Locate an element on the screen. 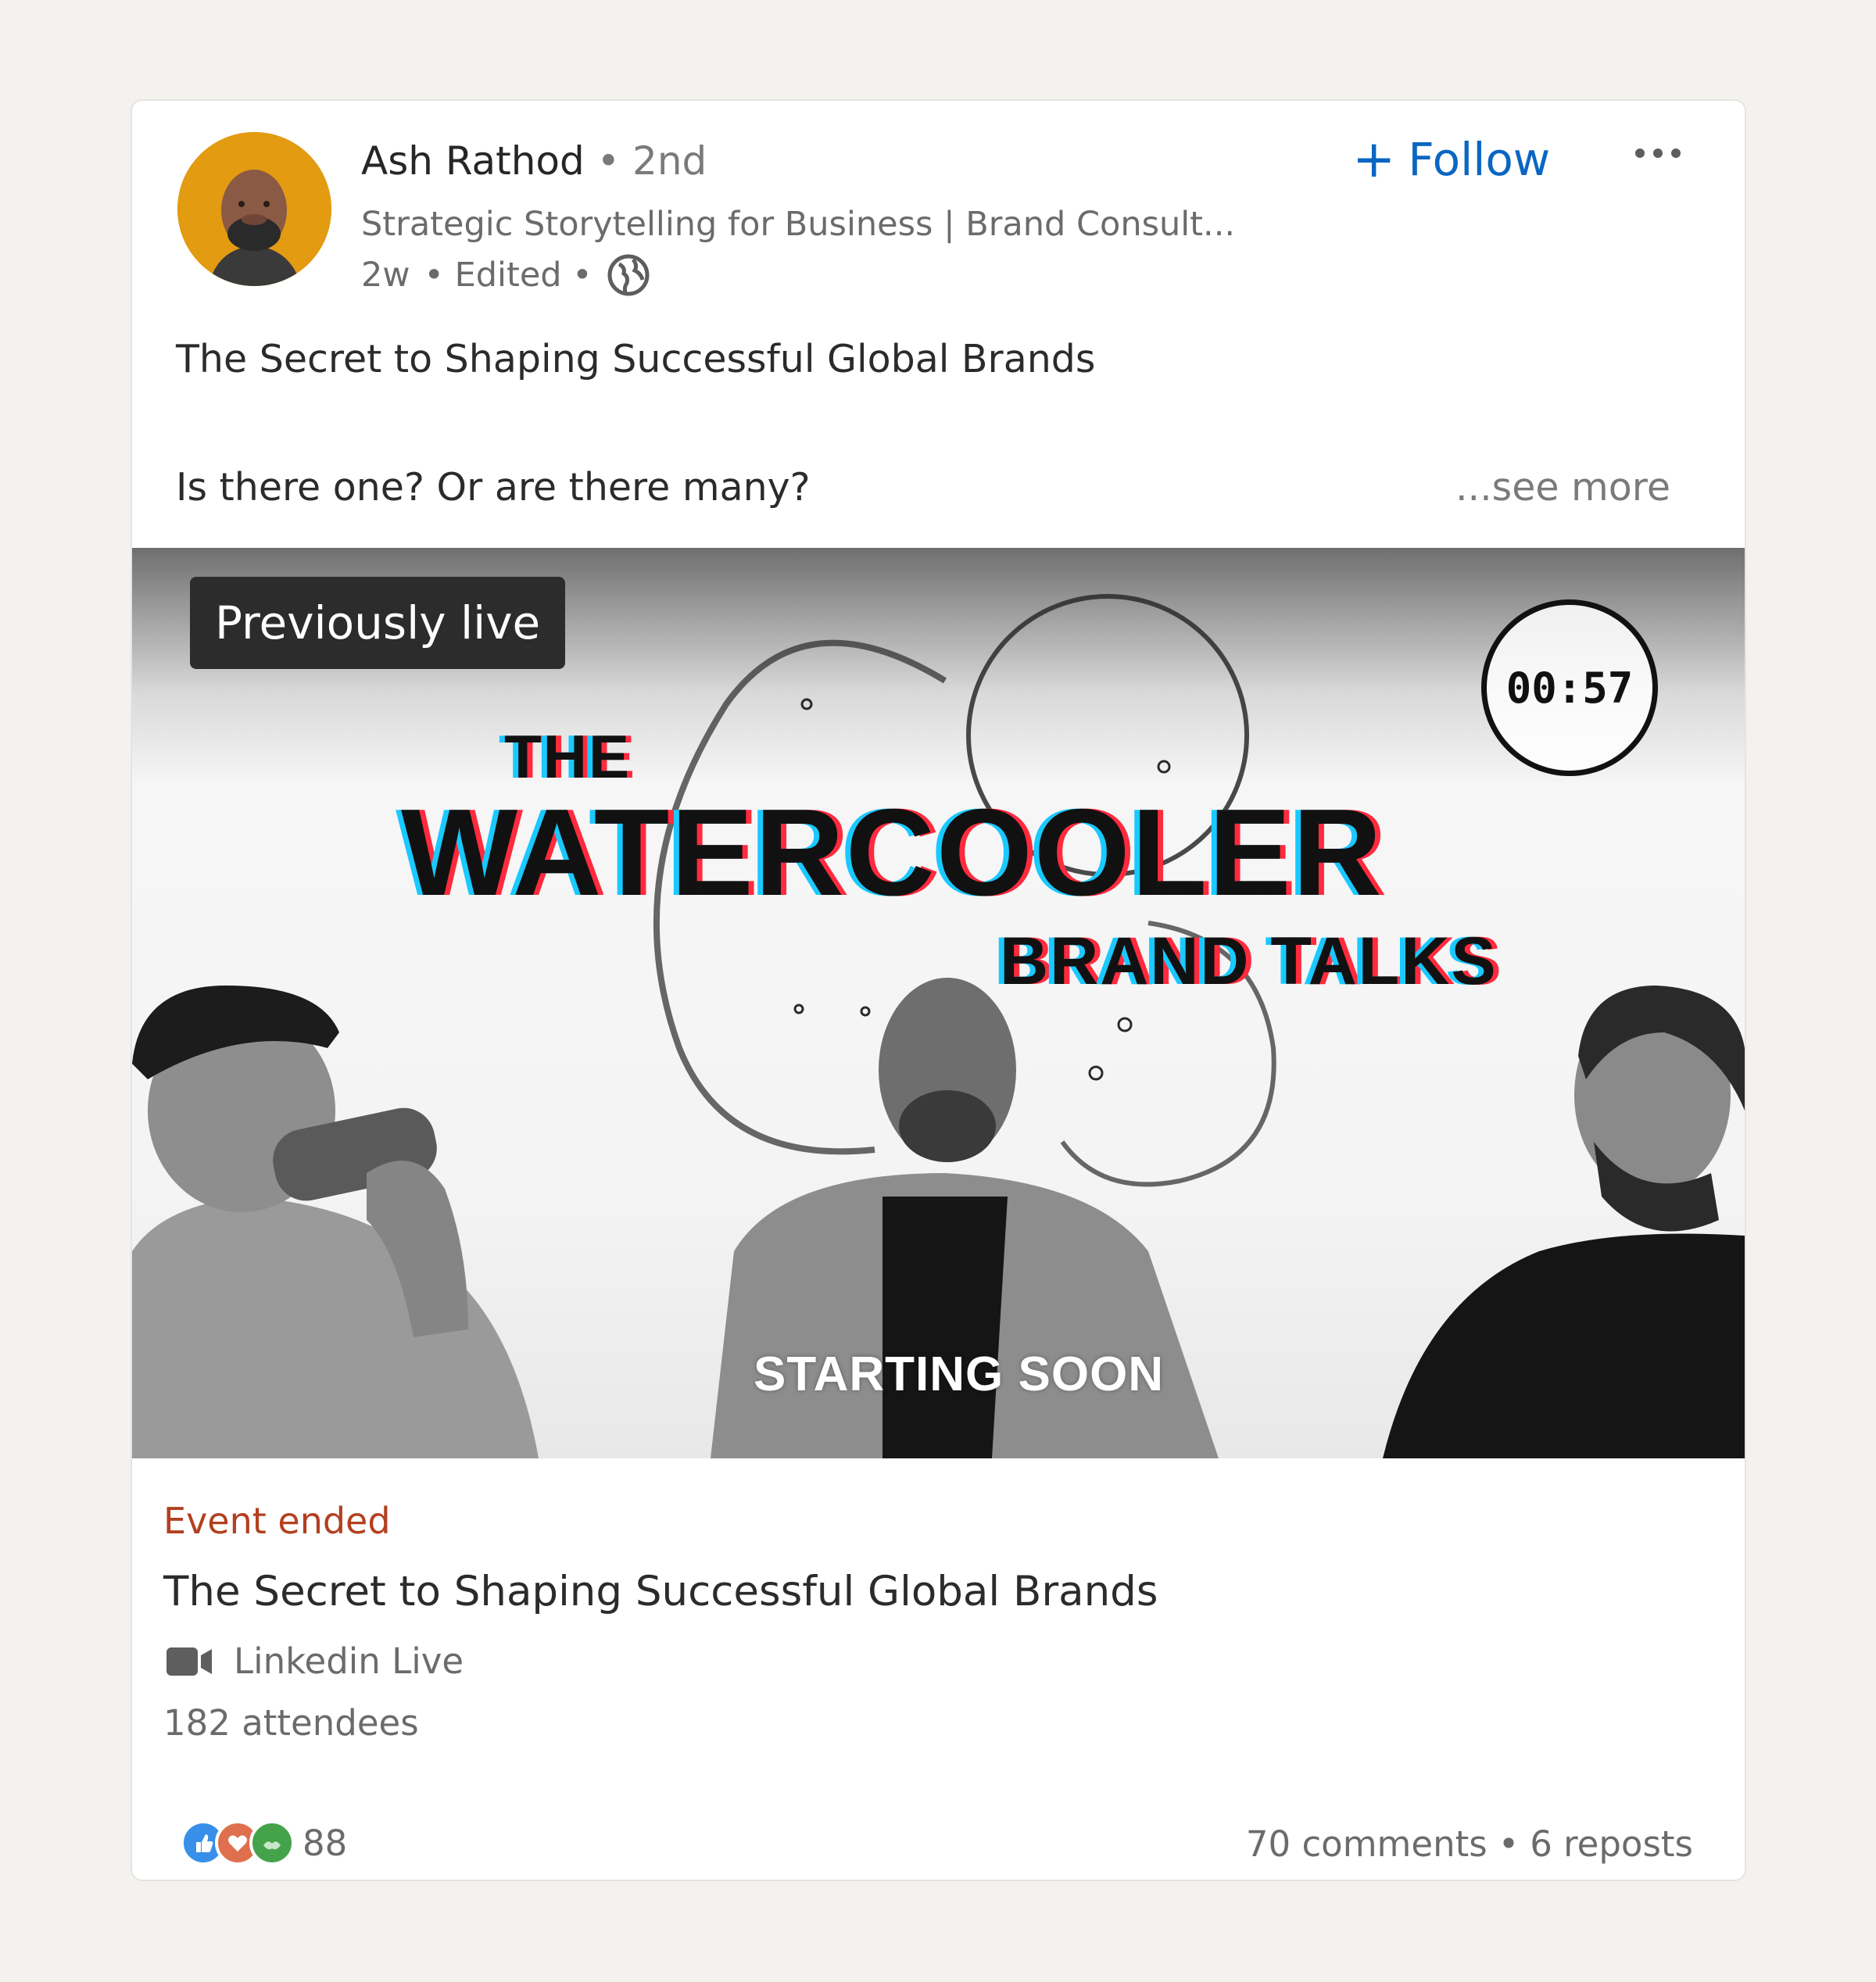  author-avatar is located at coordinates (254, 209).